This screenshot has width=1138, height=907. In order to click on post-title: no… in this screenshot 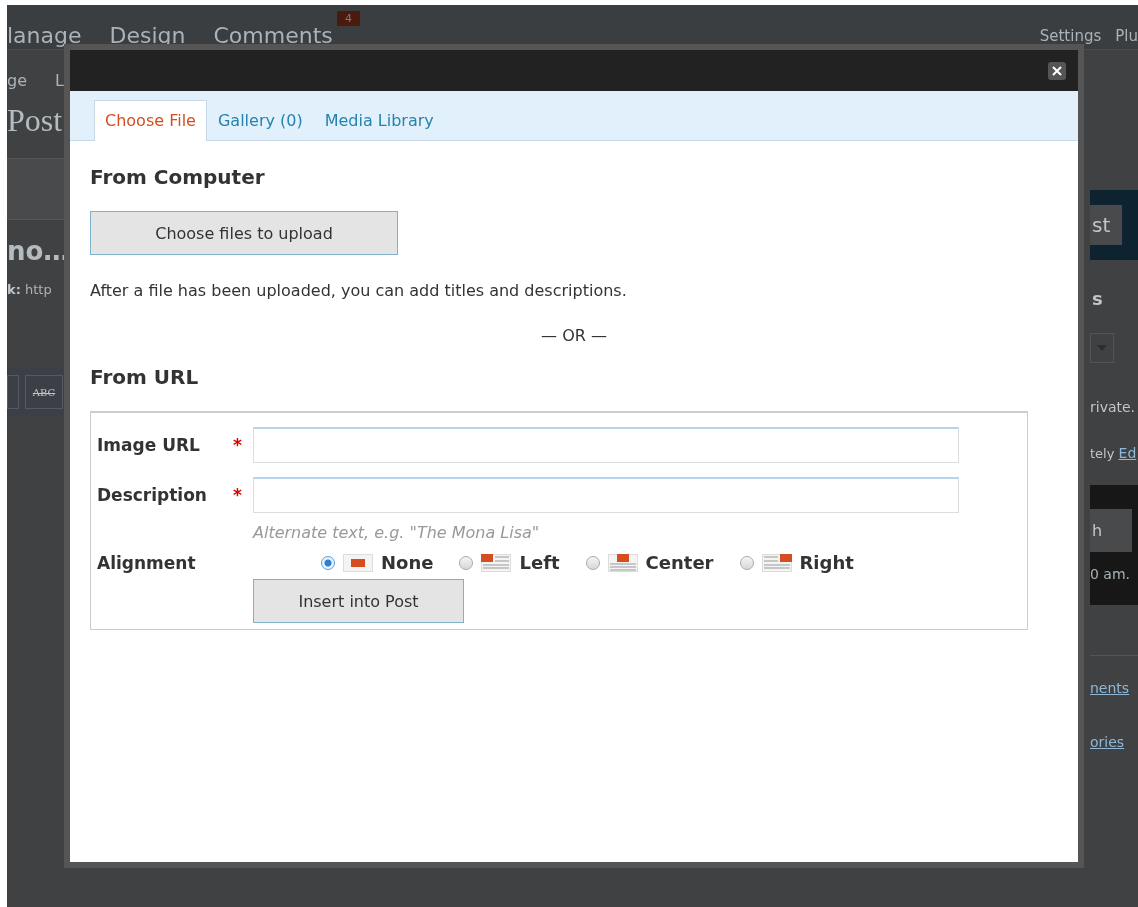, I will do `click(38, 251)`.